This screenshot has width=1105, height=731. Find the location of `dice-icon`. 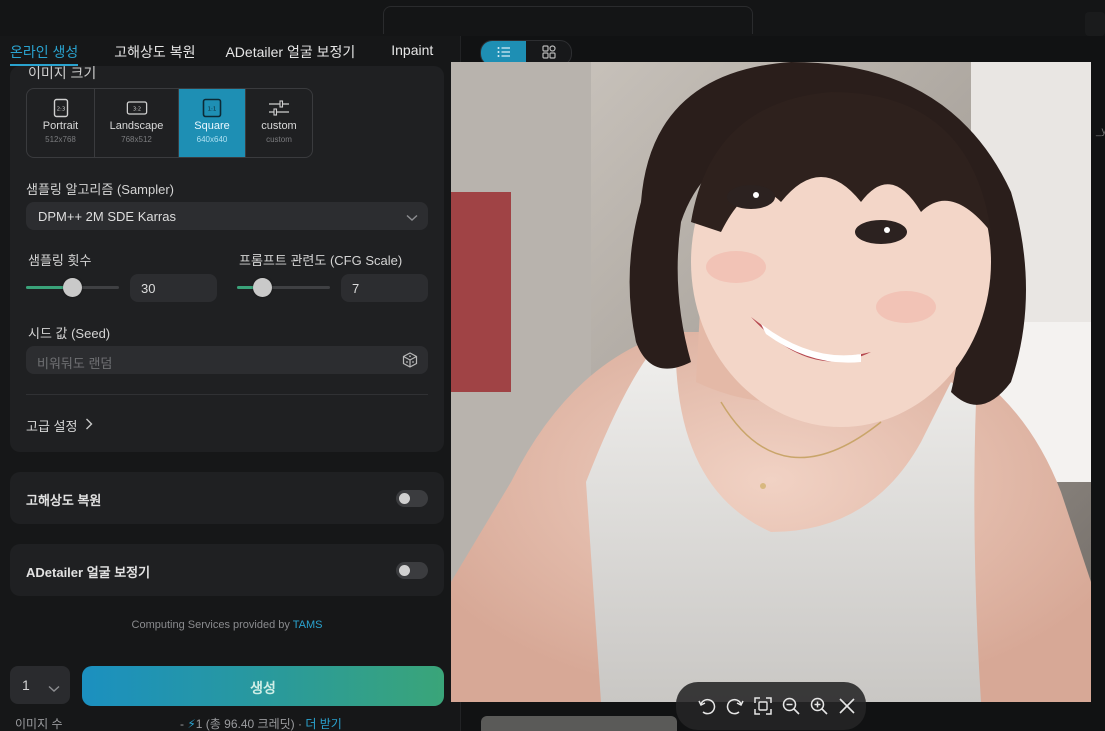

dice-icon is located at coordinates (410, 361).